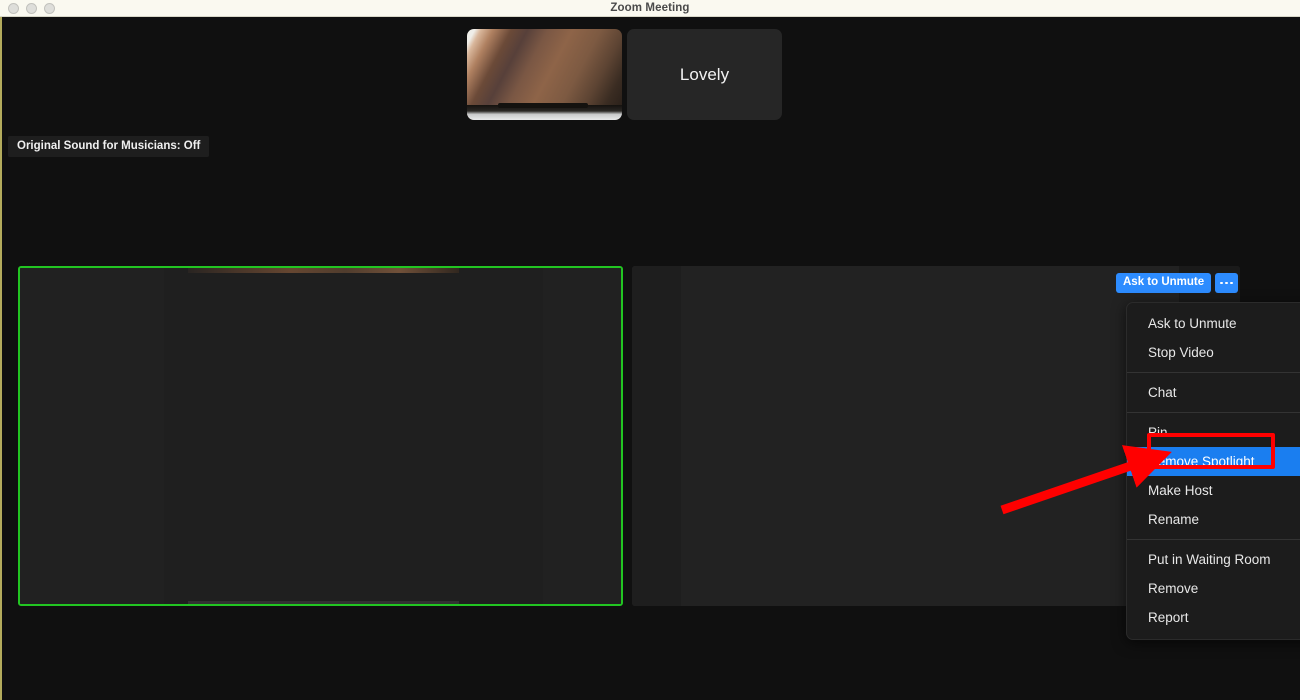  Describe the element at coordinates (49, 8) in the screenshot. I see `maximize-button` at that location.